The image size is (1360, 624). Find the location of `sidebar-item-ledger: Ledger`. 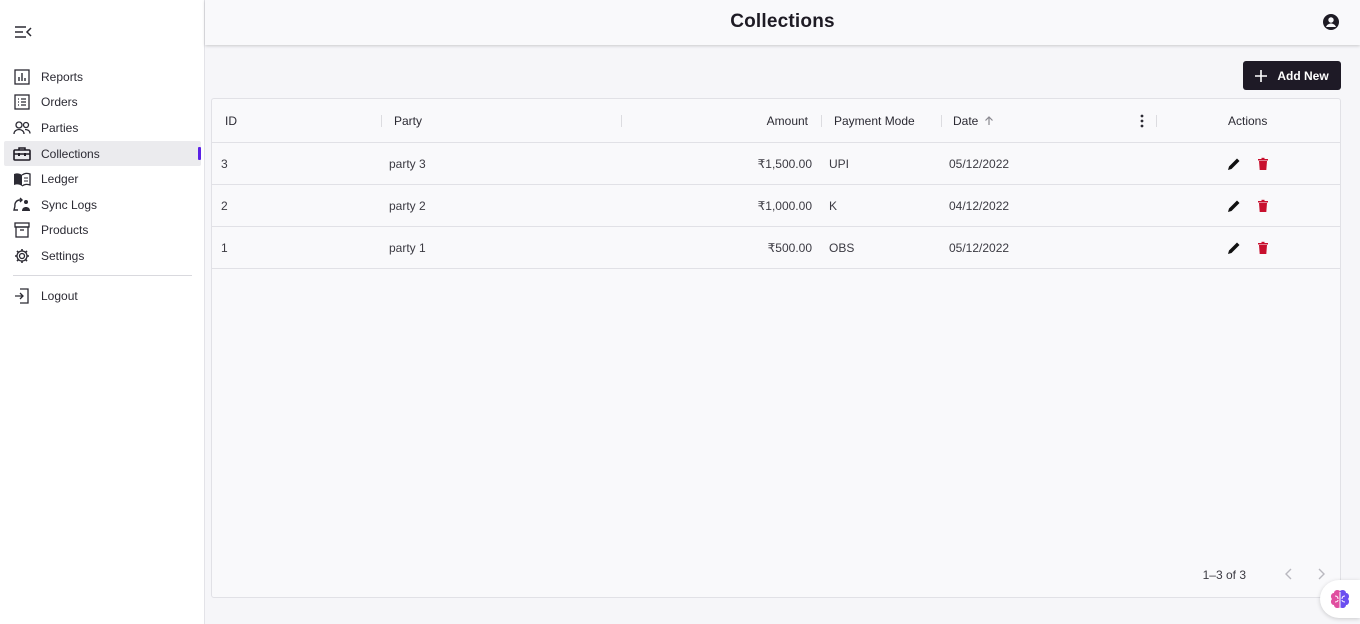

sidebar-item-ledger: Ledger is located at coordinates (102, 179).